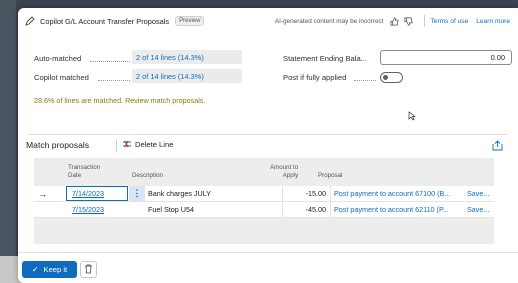 Image resolution: width=518 pixels, height=283 pixels. Describe the element at coordinates (213, 209) in the screenshot. I see `row-description: Fuel Stop U54` at that location.